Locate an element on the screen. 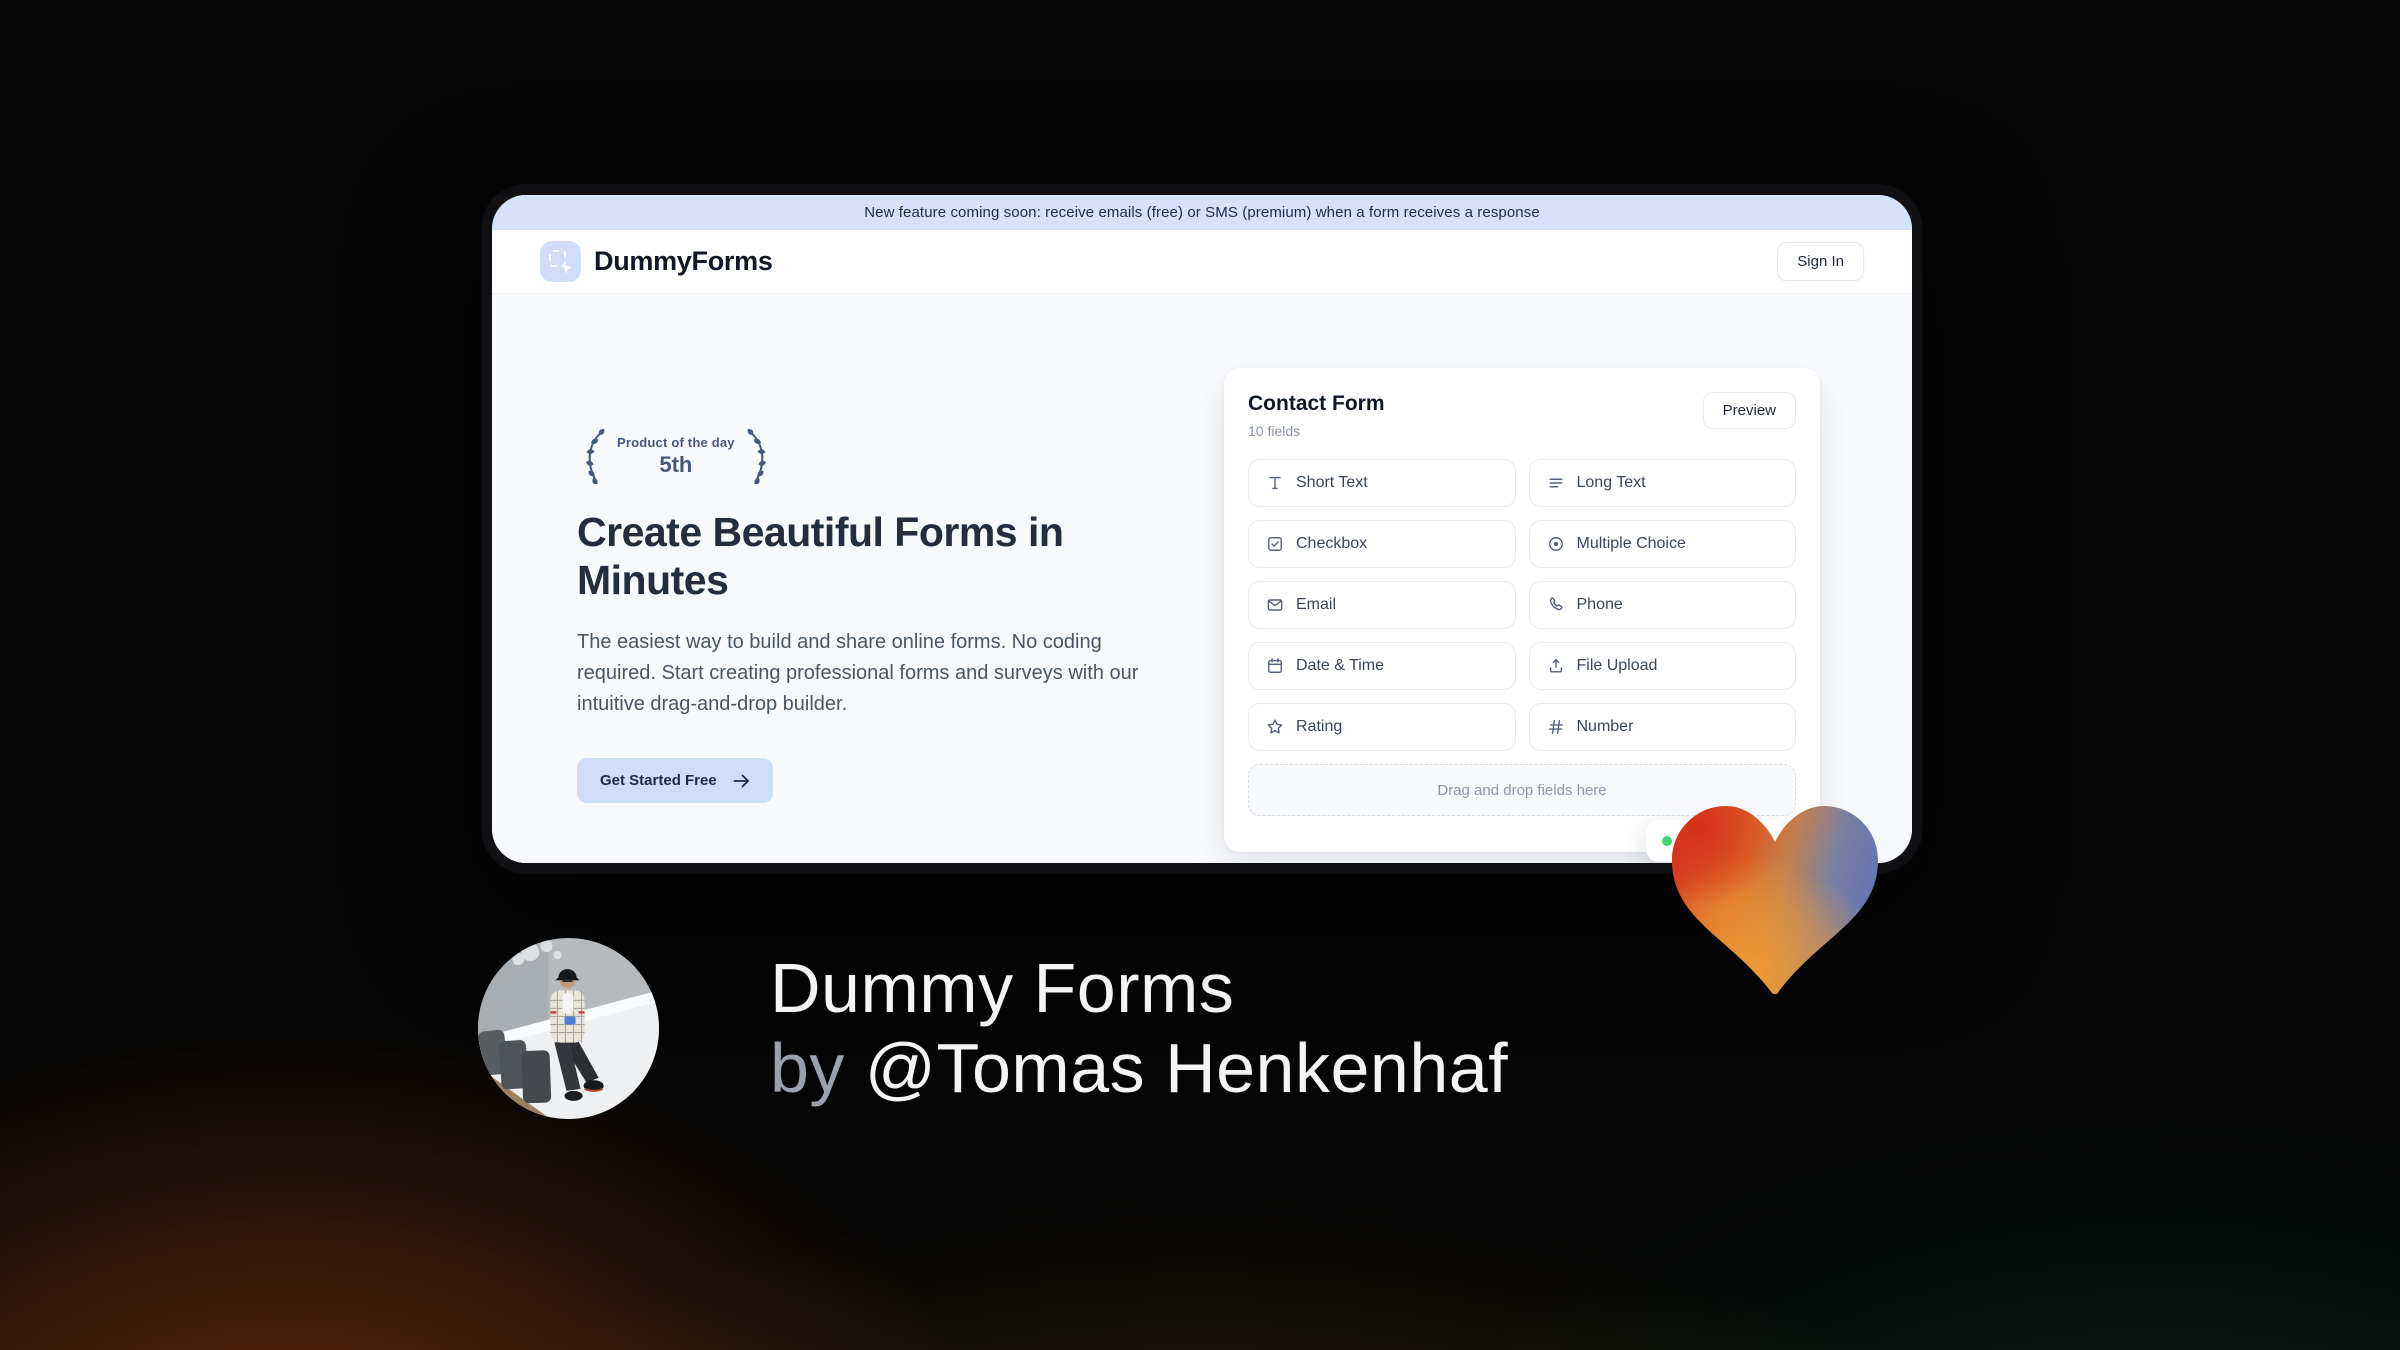  heart-icon is located at coordinates (1775, 900).